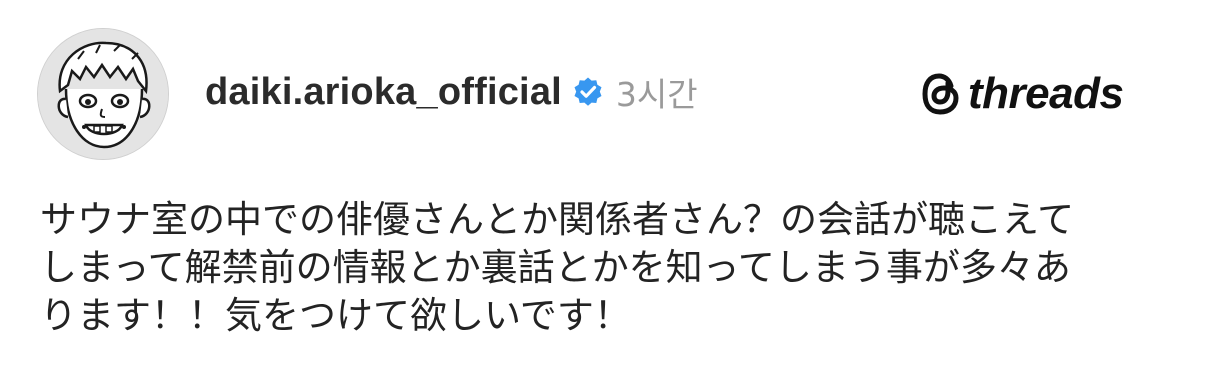 This screenshot has height=368, width=1206. I want to click on threads-brand: threads, so click(1022, 94).